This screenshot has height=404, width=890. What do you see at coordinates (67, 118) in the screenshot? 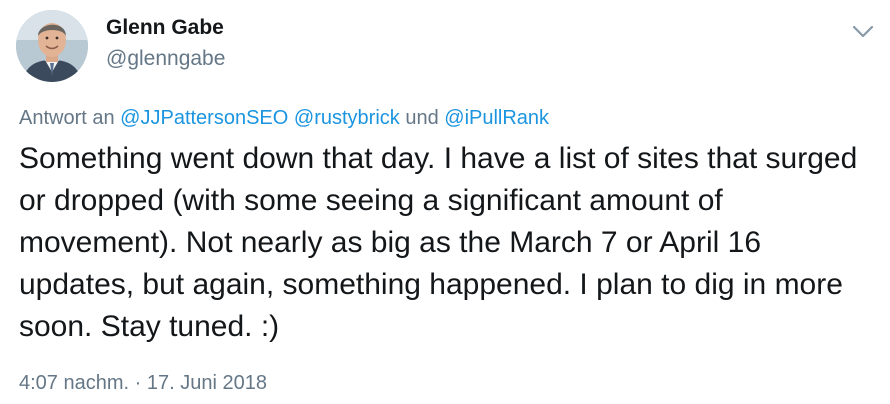
I see `reply-prefix: Antwort an` at bounding box center [67, 118].